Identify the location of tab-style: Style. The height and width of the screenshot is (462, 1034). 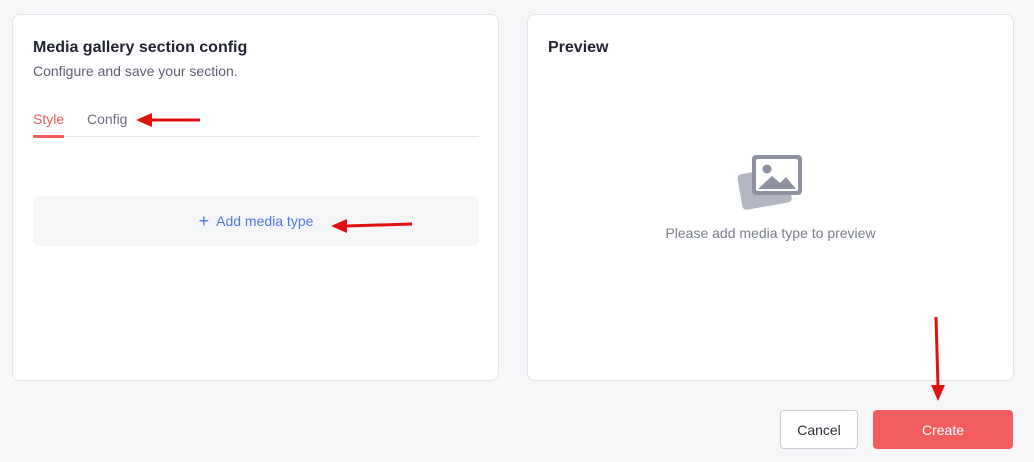
(49, 124).